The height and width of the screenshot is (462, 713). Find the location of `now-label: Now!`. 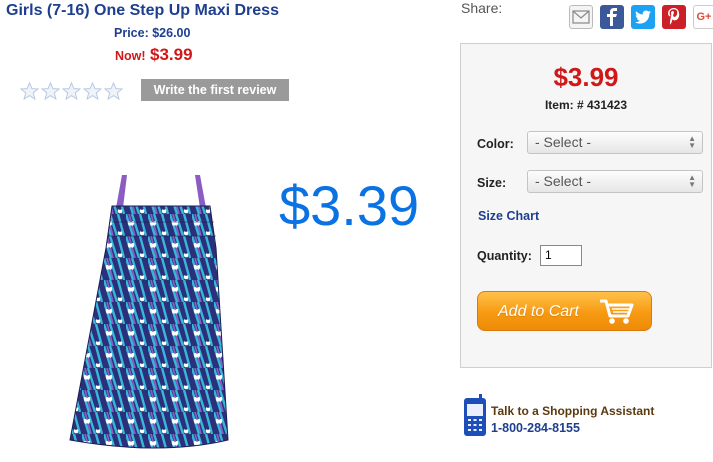

now-label: Now! is located at coordinates (130, 56).